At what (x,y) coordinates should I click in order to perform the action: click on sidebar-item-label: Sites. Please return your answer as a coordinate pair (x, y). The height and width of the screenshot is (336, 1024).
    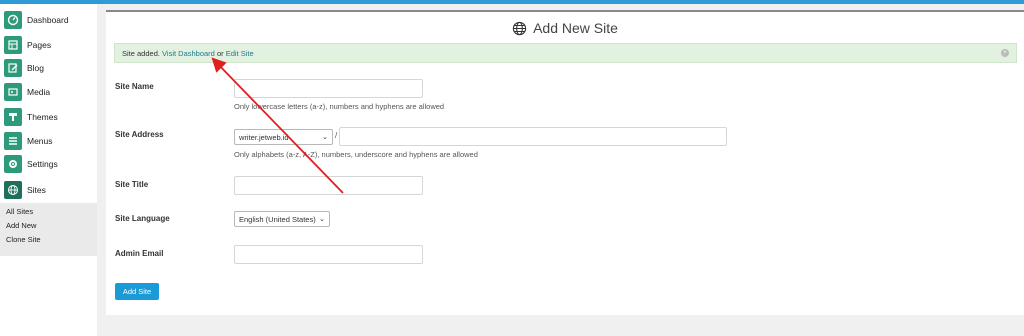
    Looking at the image, I should click on (36, 190).